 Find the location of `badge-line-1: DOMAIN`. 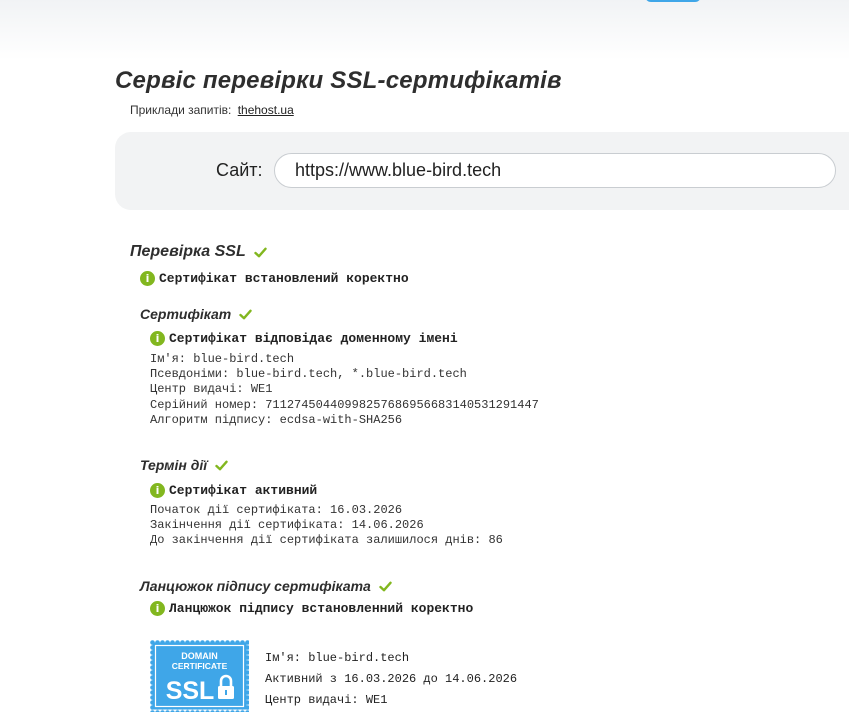

badge-line-1: DOMAIN is located at coordinates (199, 656).